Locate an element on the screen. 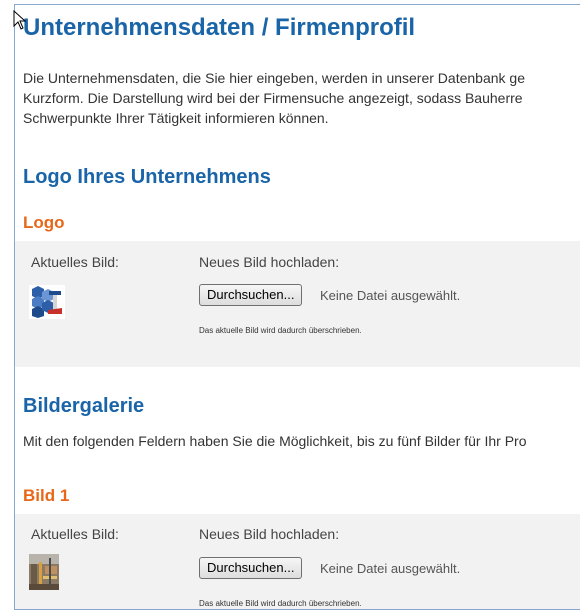  company-logo-thumbnail is located at coordinates (47, 302).